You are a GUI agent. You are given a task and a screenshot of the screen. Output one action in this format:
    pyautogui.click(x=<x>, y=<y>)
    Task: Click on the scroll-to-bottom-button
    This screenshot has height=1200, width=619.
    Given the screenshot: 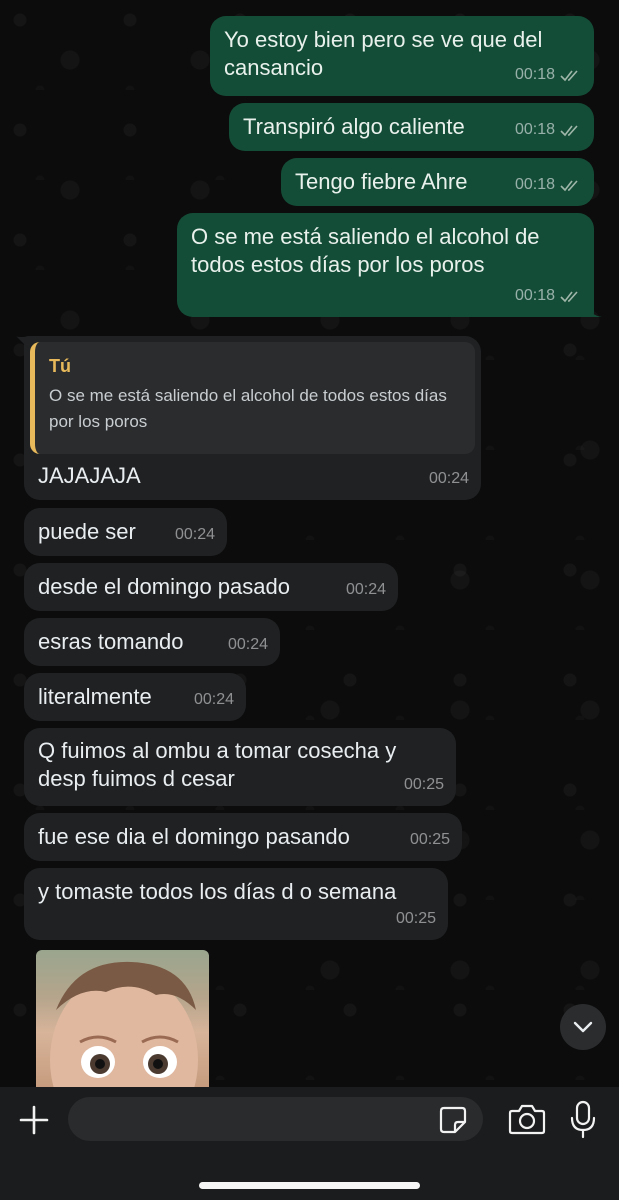 What is the action you would take?
    pyautogui.click(x=583, y=1027)
    